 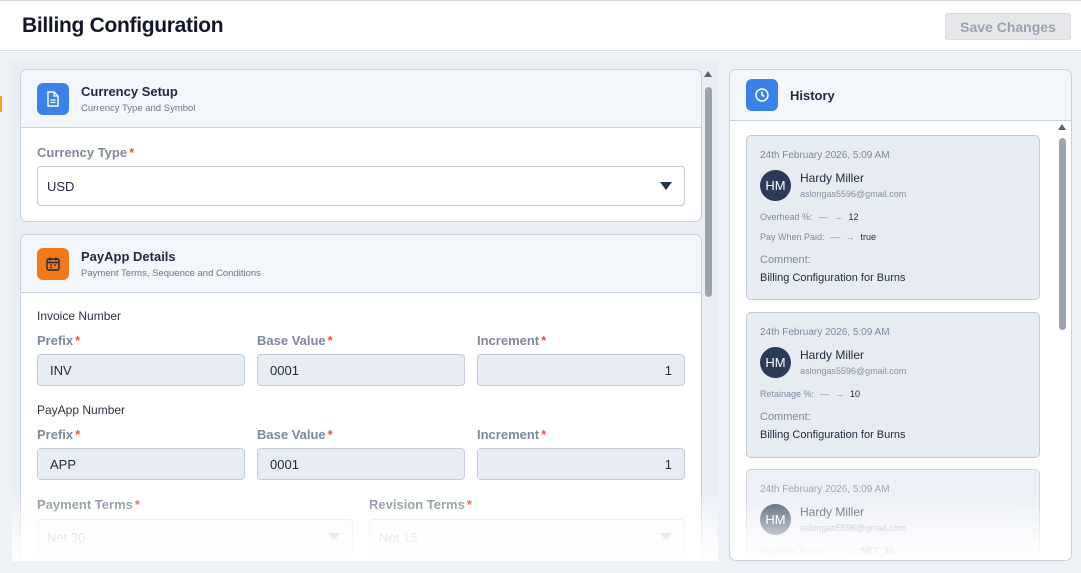 I want to click on payapp-base-value-input: 0001, so click(x=361, y=464).